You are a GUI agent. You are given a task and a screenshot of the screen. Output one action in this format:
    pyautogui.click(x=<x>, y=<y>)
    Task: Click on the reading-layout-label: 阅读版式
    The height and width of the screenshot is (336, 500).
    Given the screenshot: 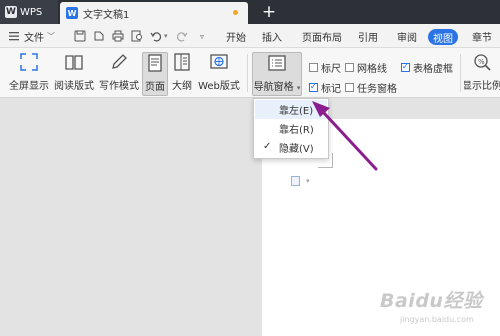 What is the action you would take?
    pyautogui.click(x=74, y=86)
    